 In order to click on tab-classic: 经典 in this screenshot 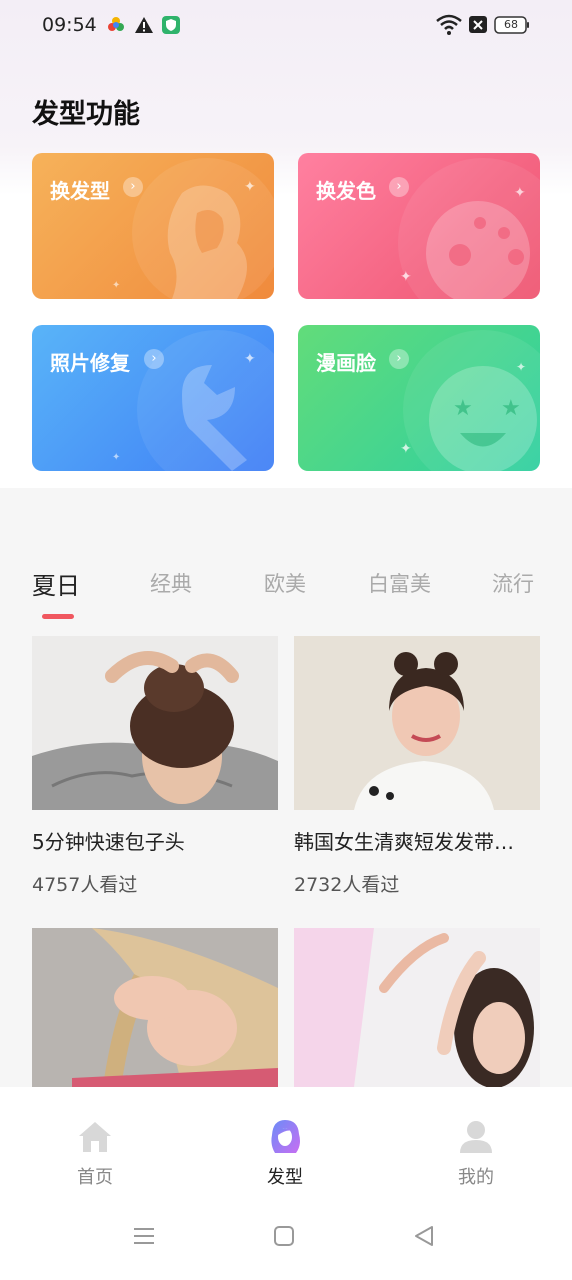, I will do `click(171, 583)`.